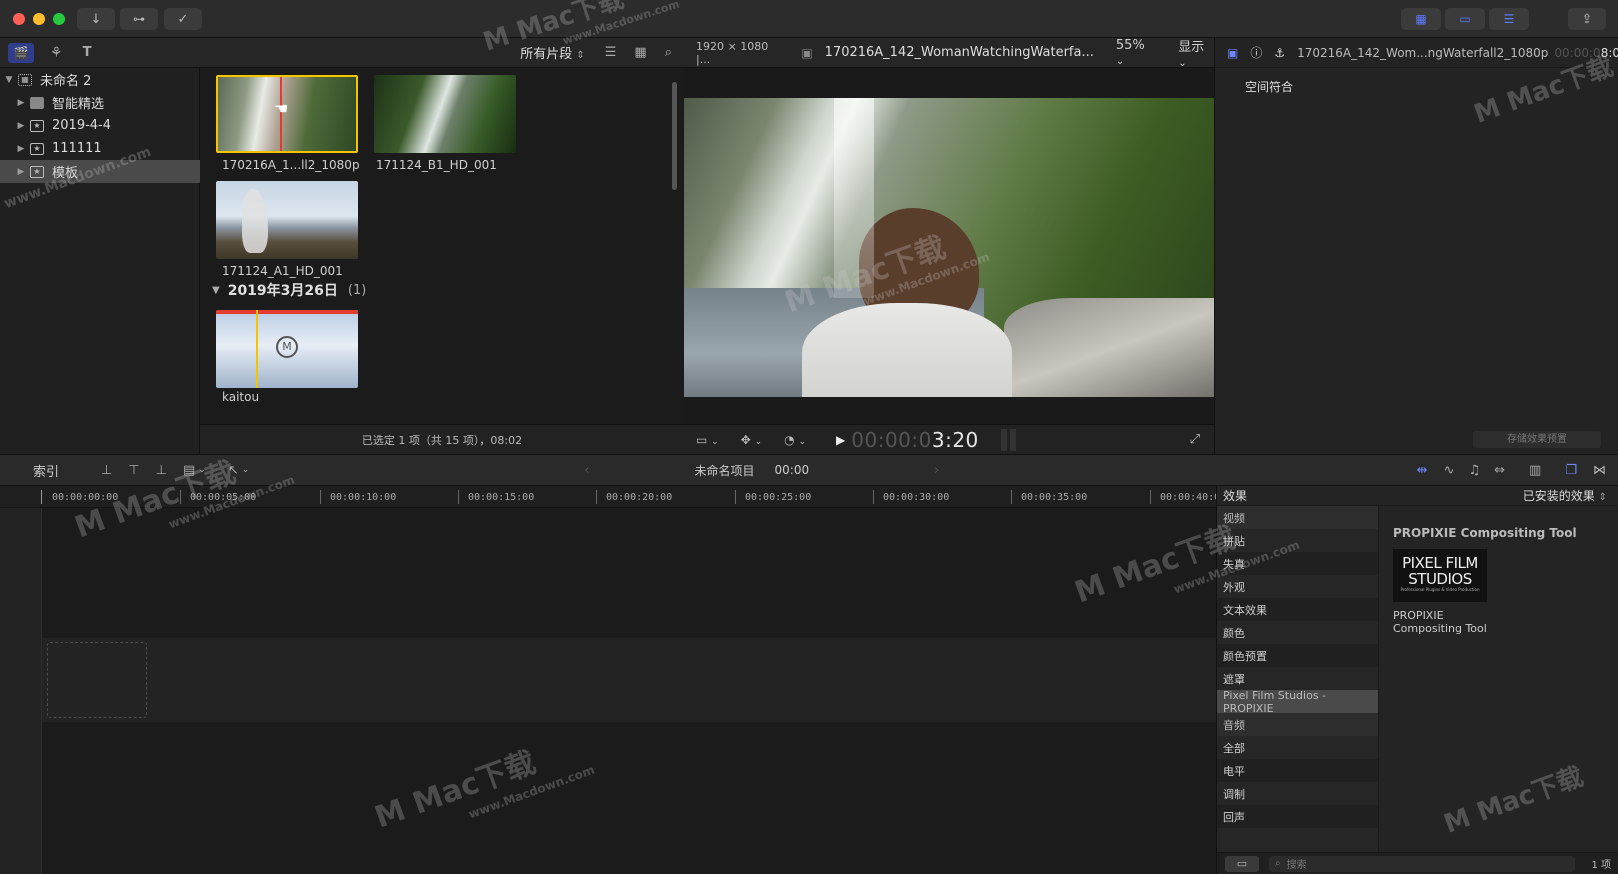  Describe the element at coordinates (1242, 863) in the screenshot. I see `sidebar-toggle-icon: ▭` at that location.